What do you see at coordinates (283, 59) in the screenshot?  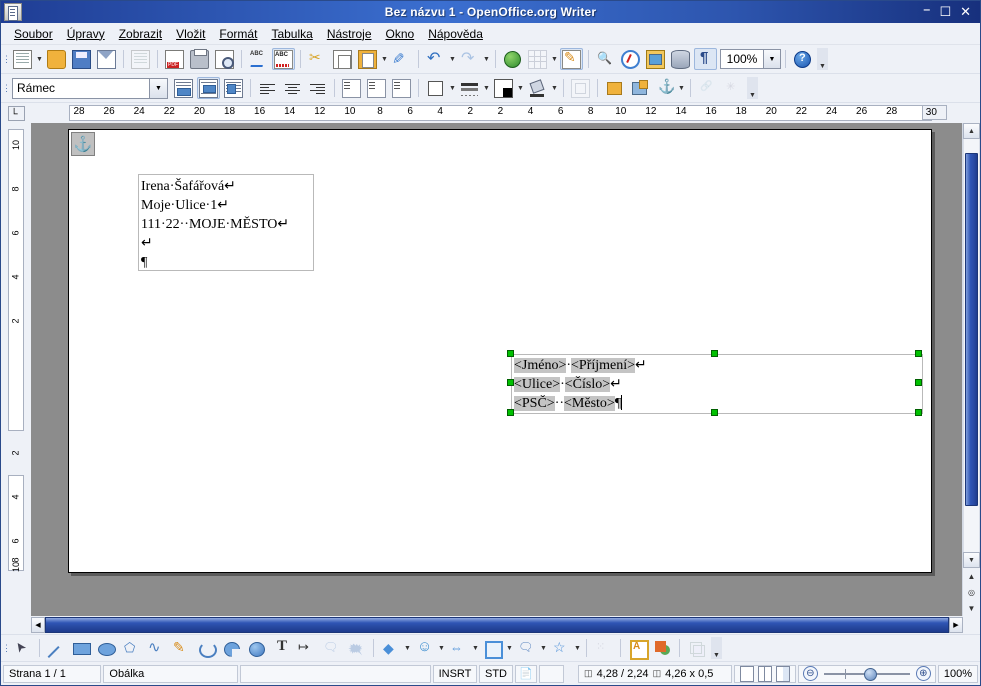 I see `autospellcheck-button` at bounding box center [283, 59].